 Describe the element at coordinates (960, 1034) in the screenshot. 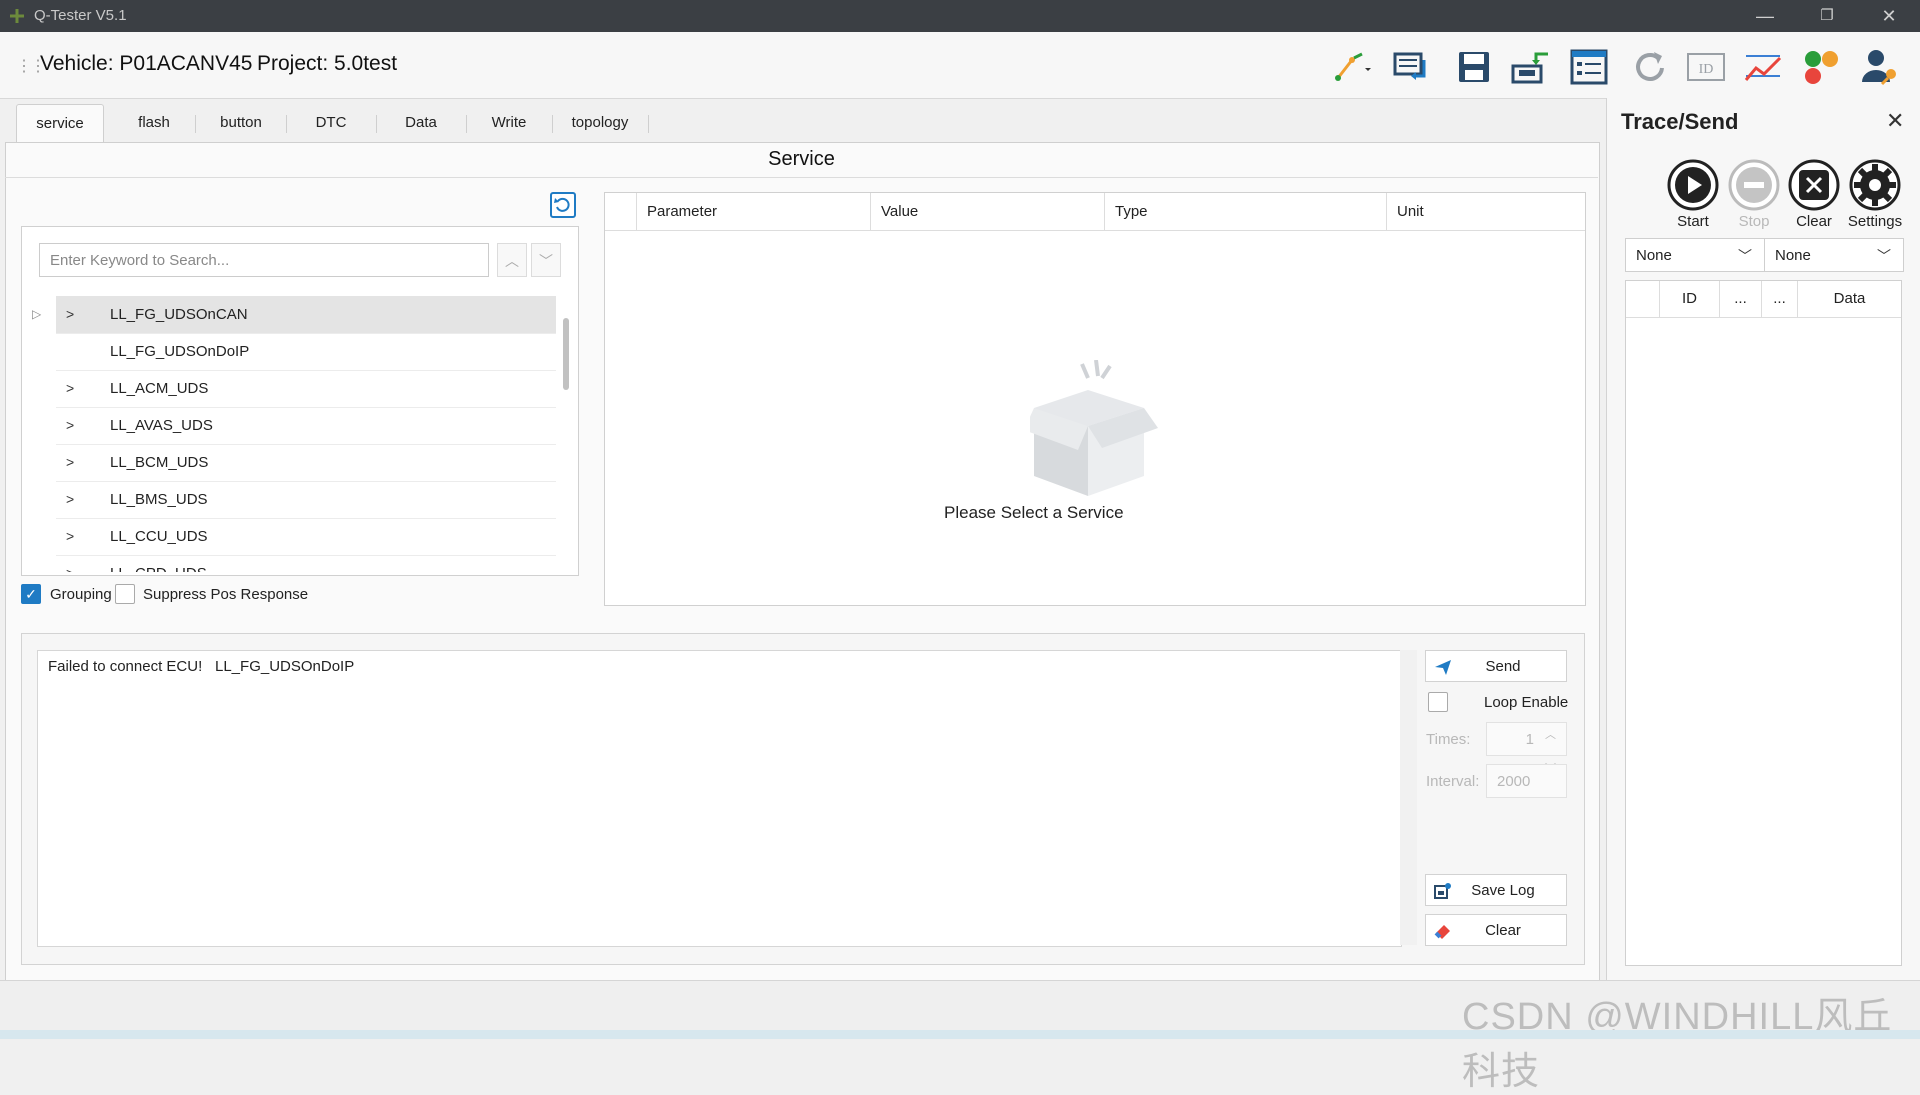

I see `taskbar-strip` at that location.